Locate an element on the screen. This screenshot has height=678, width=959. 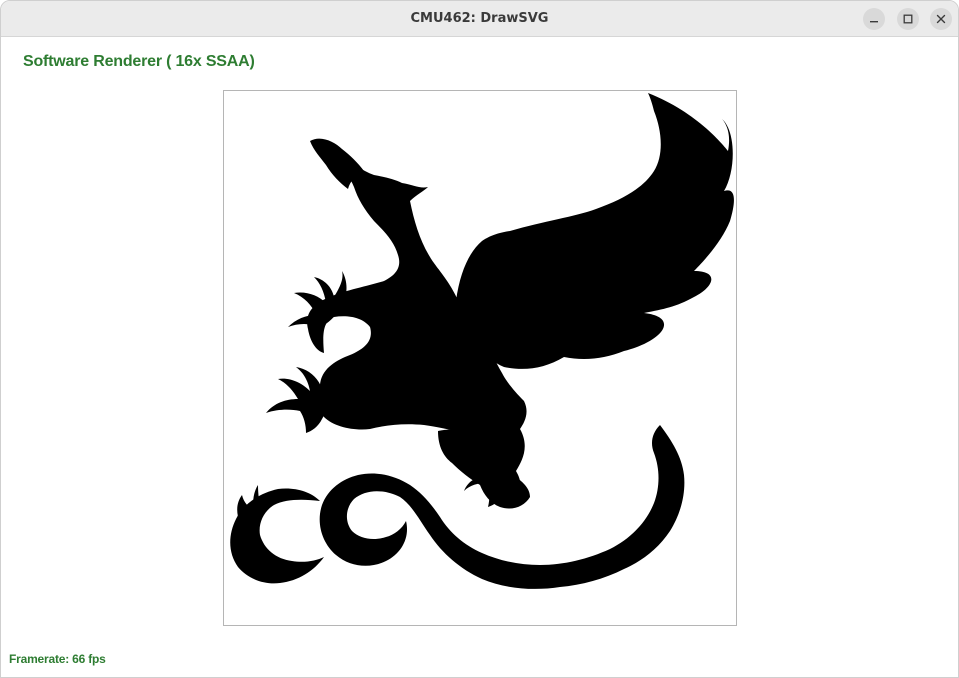
minimize-button is located at coordinates (874, 19).